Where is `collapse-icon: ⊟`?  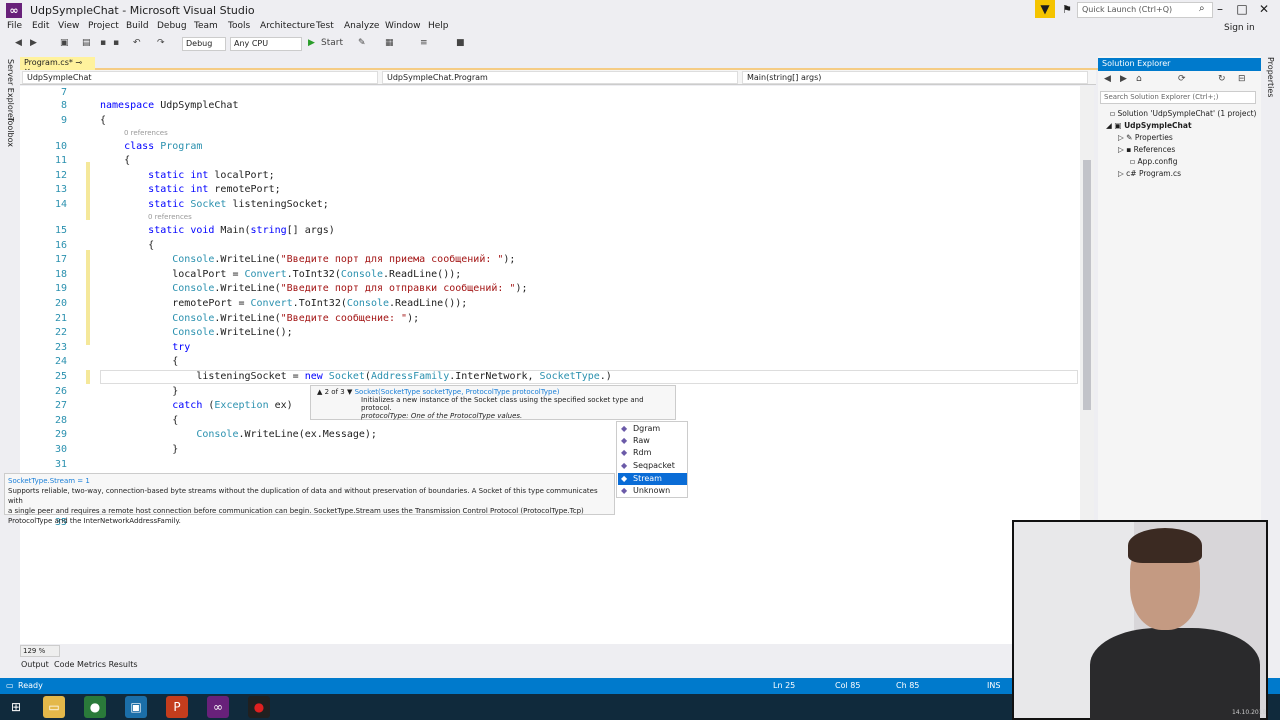
collapse-icon: ⊟ is located at coordinates (1242, 79).